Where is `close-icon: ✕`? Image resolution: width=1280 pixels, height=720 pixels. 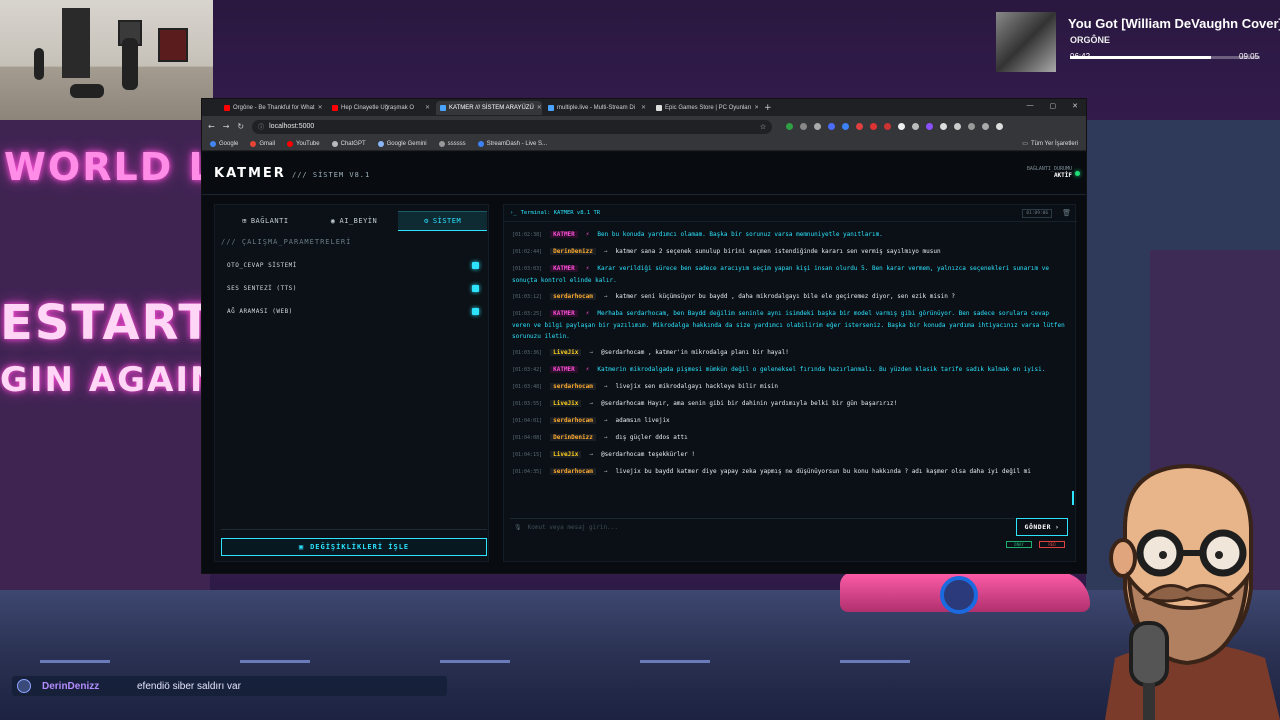 close-icon: ✕ is located at coordinates (1075, 106).